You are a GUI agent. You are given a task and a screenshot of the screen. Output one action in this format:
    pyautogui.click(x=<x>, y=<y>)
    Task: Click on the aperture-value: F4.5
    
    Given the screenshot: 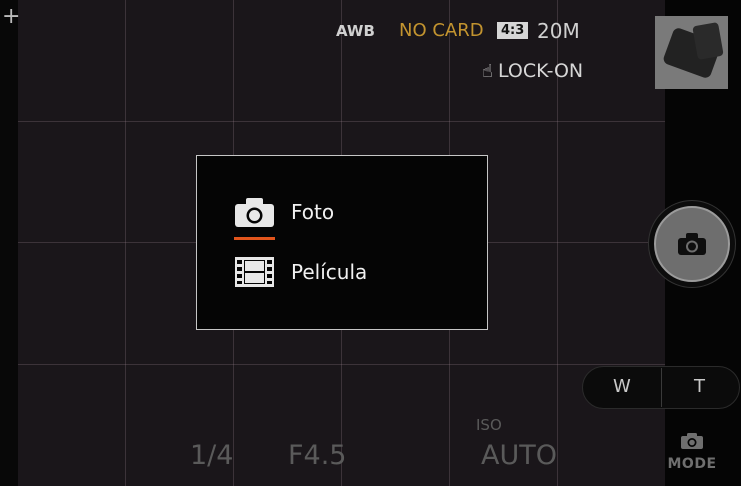 What is the action you would take?
    pyautogui.click(x=317, y=455)
    